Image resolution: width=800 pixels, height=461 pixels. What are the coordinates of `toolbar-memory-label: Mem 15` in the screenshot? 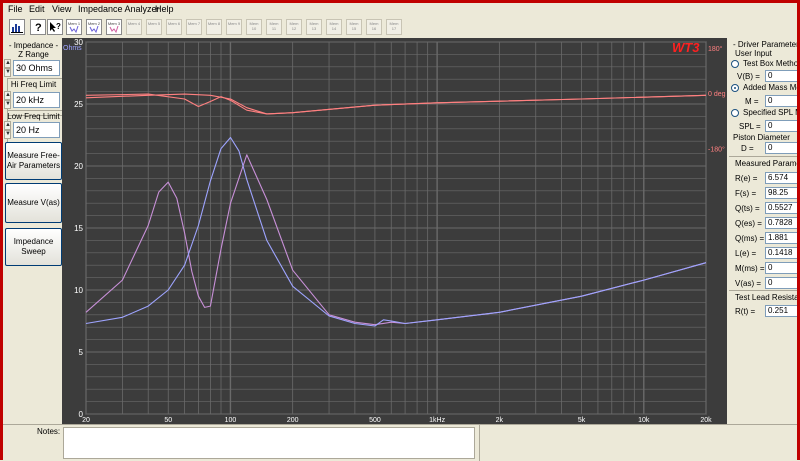 It's located at (354, 26).